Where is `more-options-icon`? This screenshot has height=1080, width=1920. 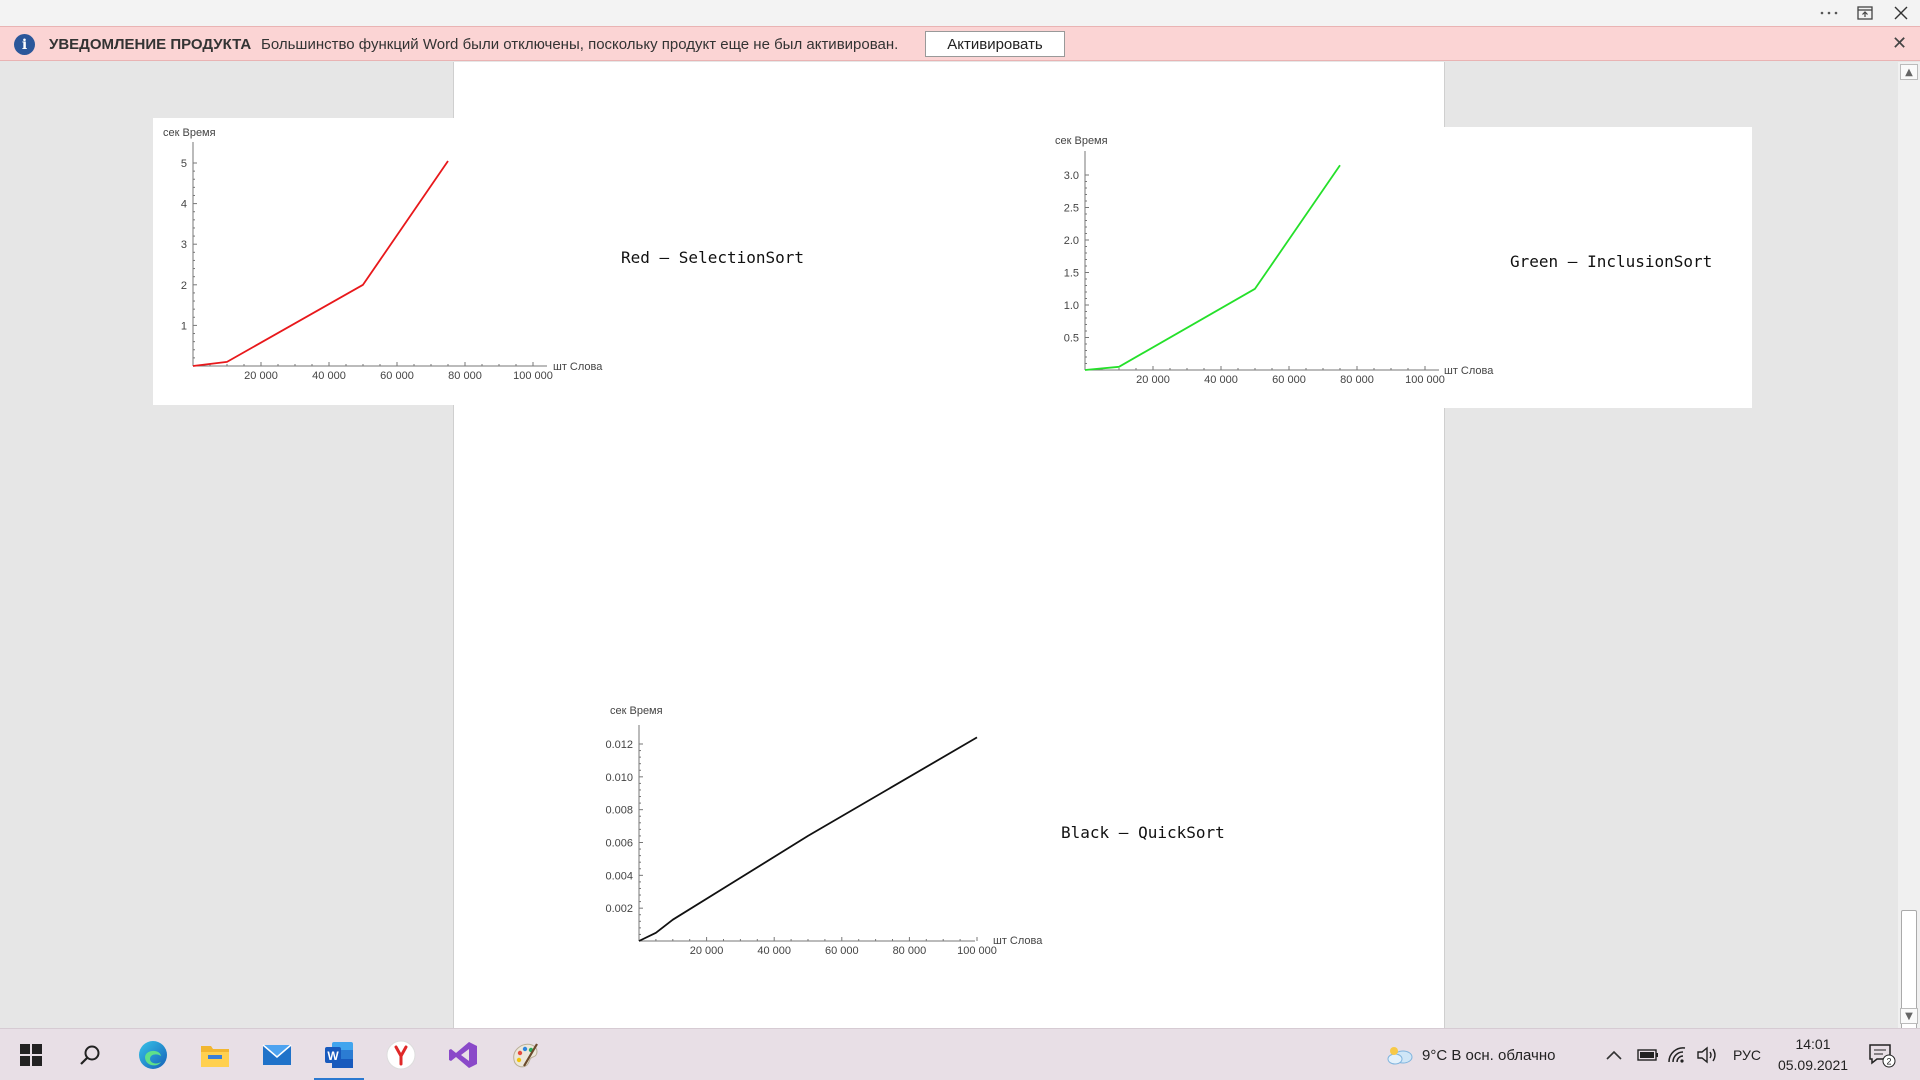 more-options-icon is located at coordinates (1829, 13).